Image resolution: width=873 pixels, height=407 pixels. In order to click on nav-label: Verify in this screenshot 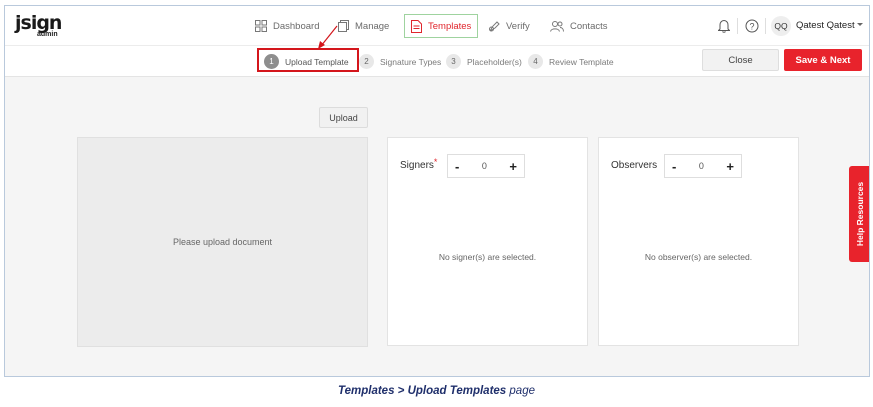, I will do `click(518, 26)`.